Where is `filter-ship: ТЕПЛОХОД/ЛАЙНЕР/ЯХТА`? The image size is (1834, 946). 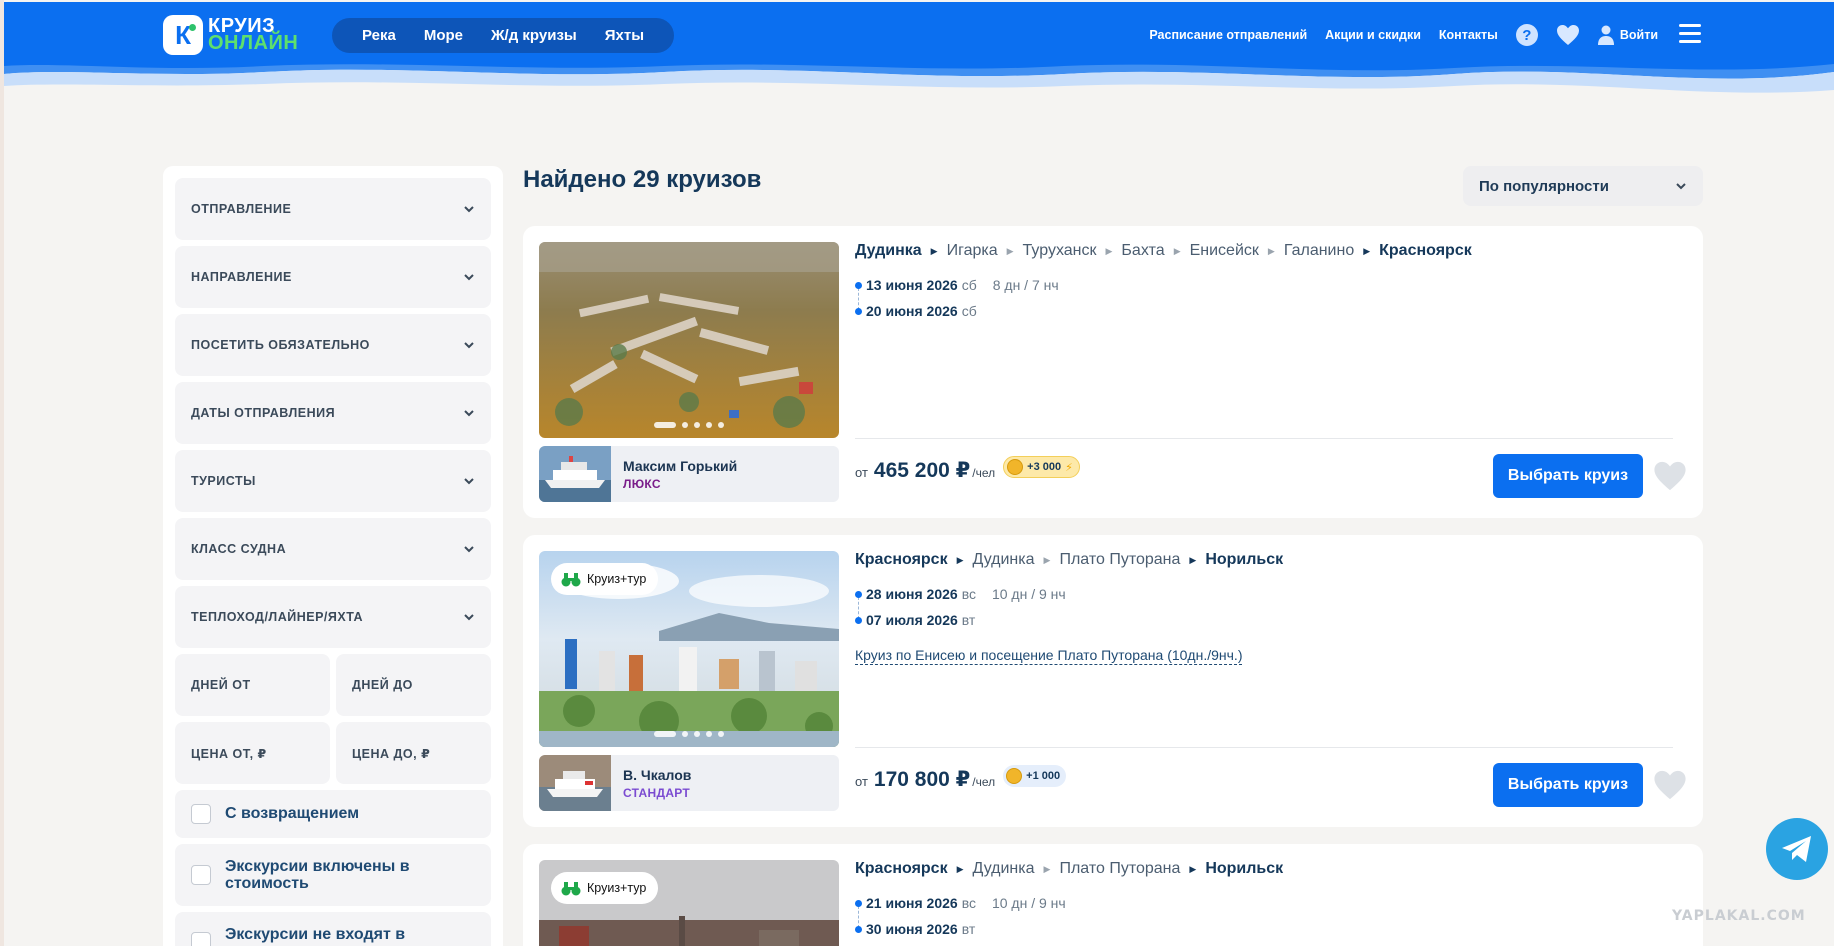
filter-ship: ТЕПЛОХОД/ЛАЙНЕР/ЯХТА is located at coordinates (333, 617).